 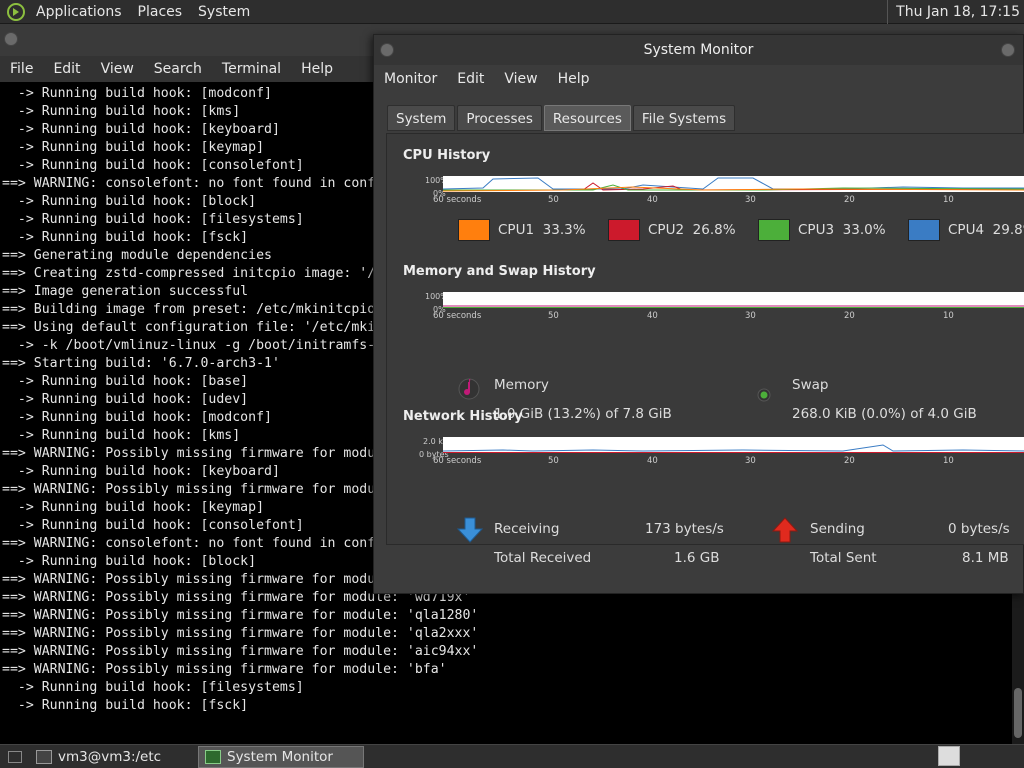 I want to click on cpu2-label: CPU2, so click(x=666, y=230).